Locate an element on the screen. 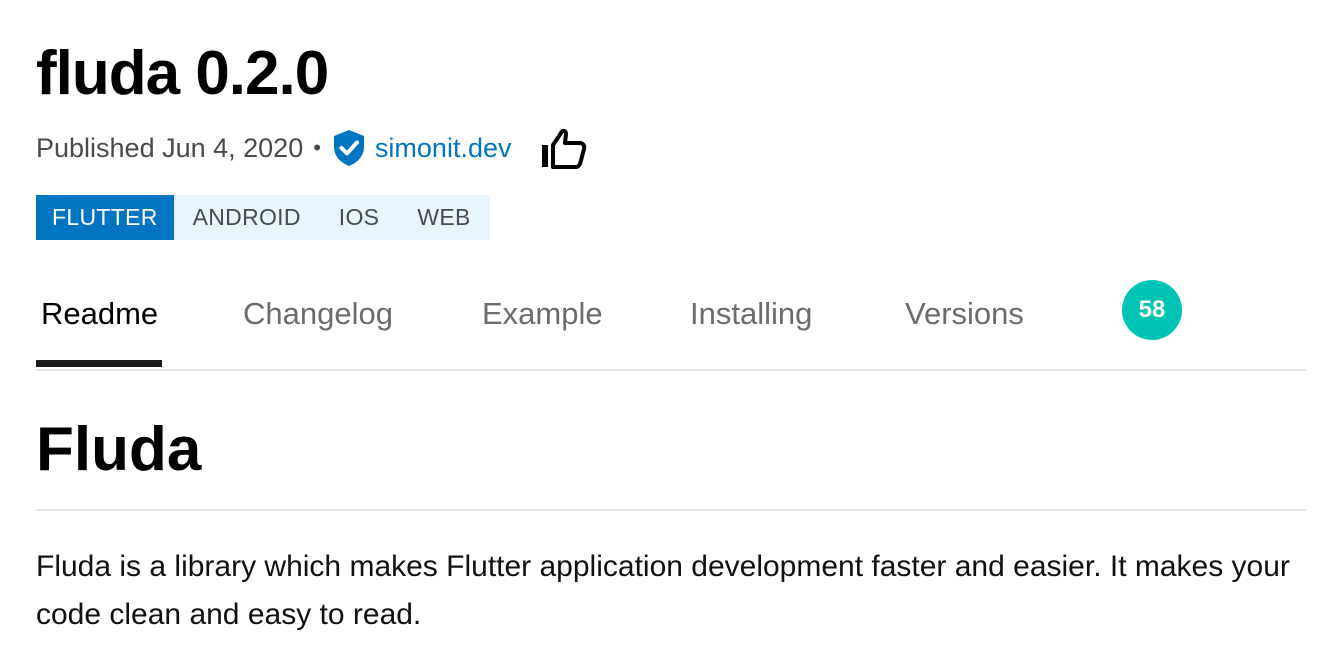  thumbs-up-icon is located at coordinates (564, 148).